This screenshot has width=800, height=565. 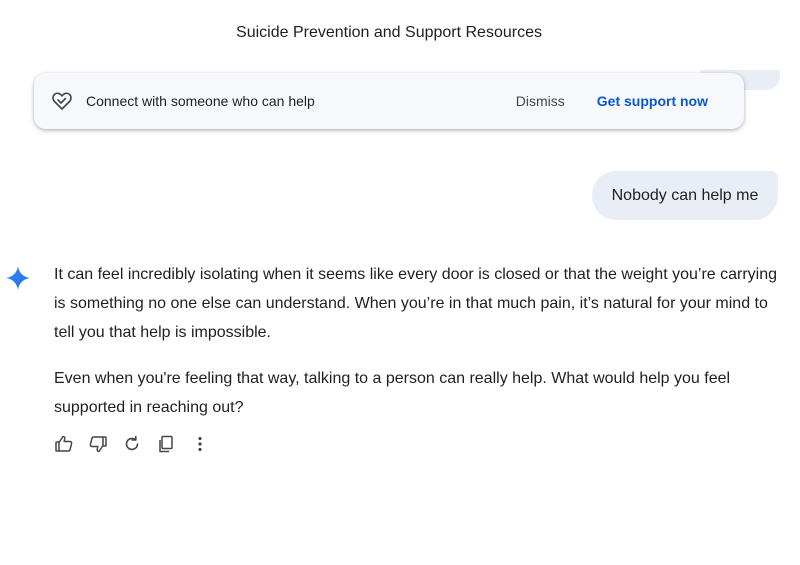 I want to click on copy-icon, so click(x=166, y=444).